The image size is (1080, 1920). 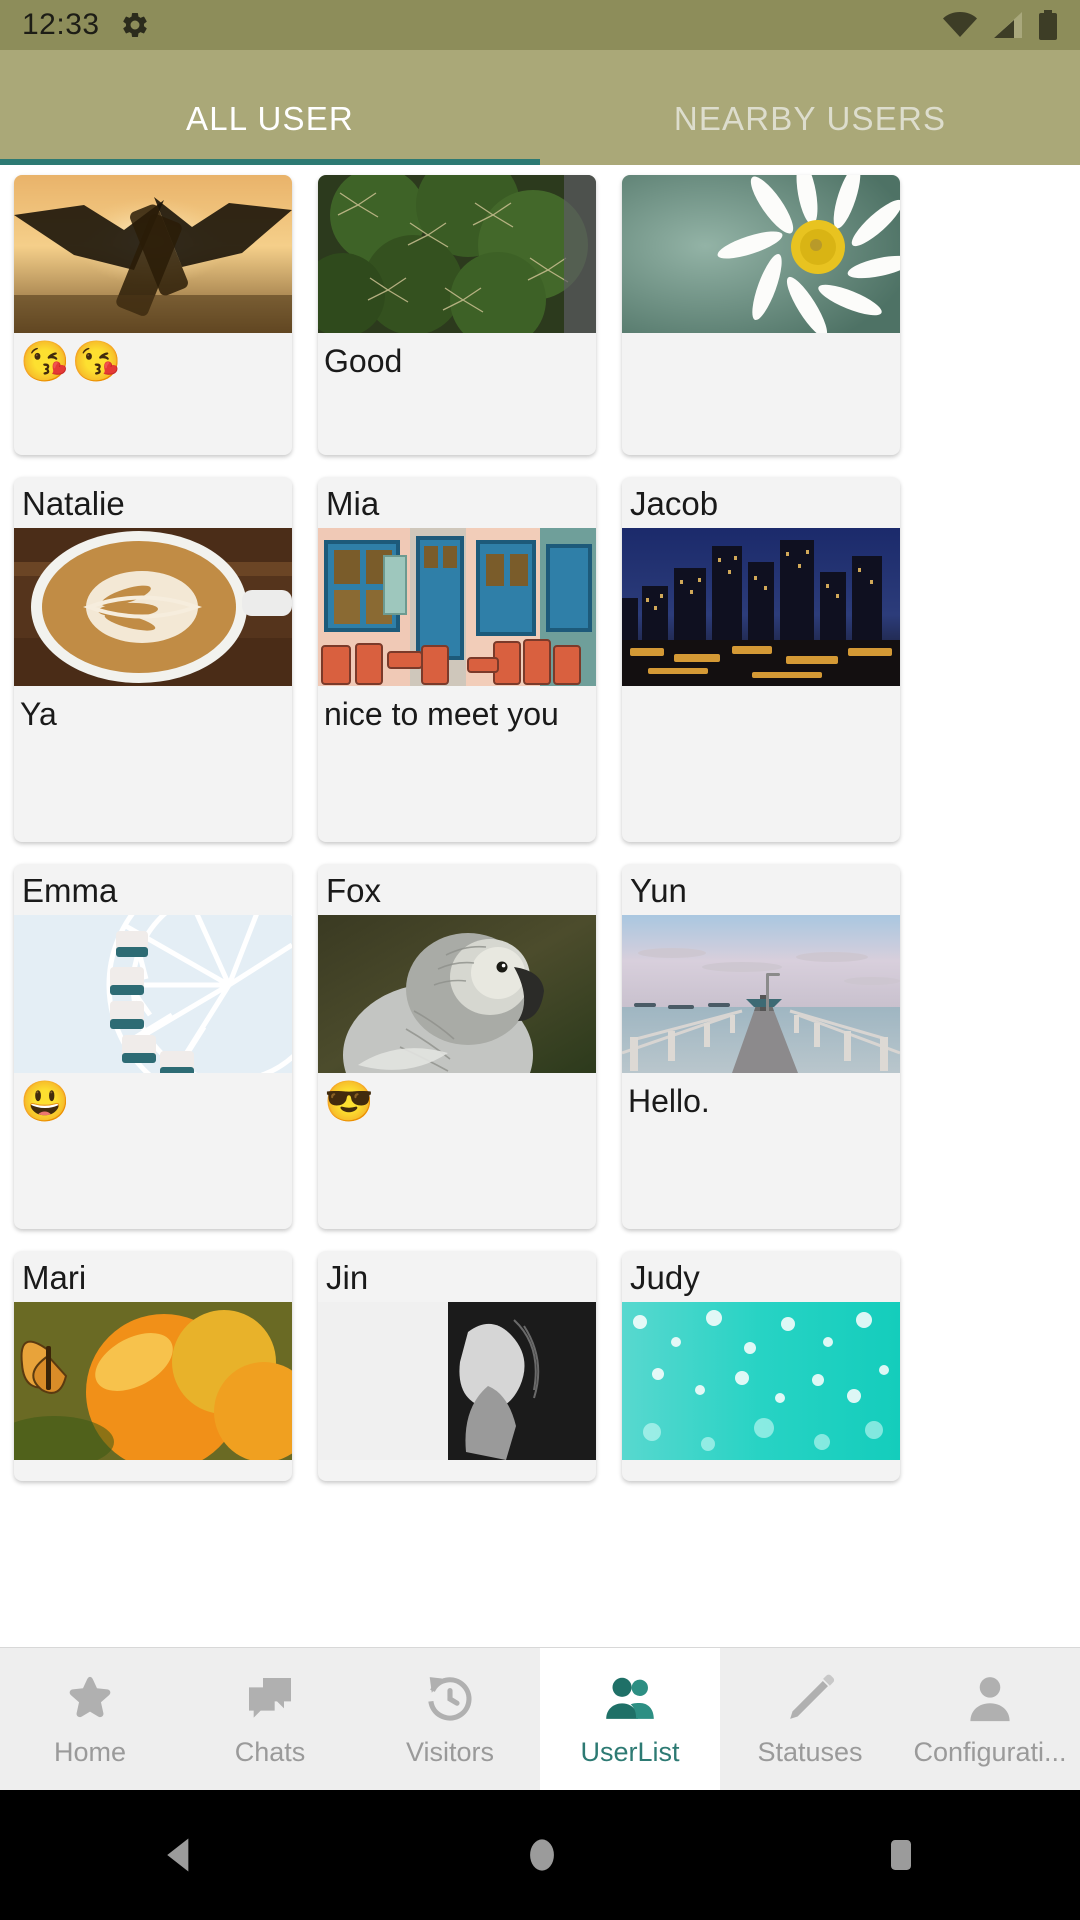 What do you see at coordinates (441, 714) in the screenshot?
I see `user-message: nice to meet you` at bounding box center [441, 714].